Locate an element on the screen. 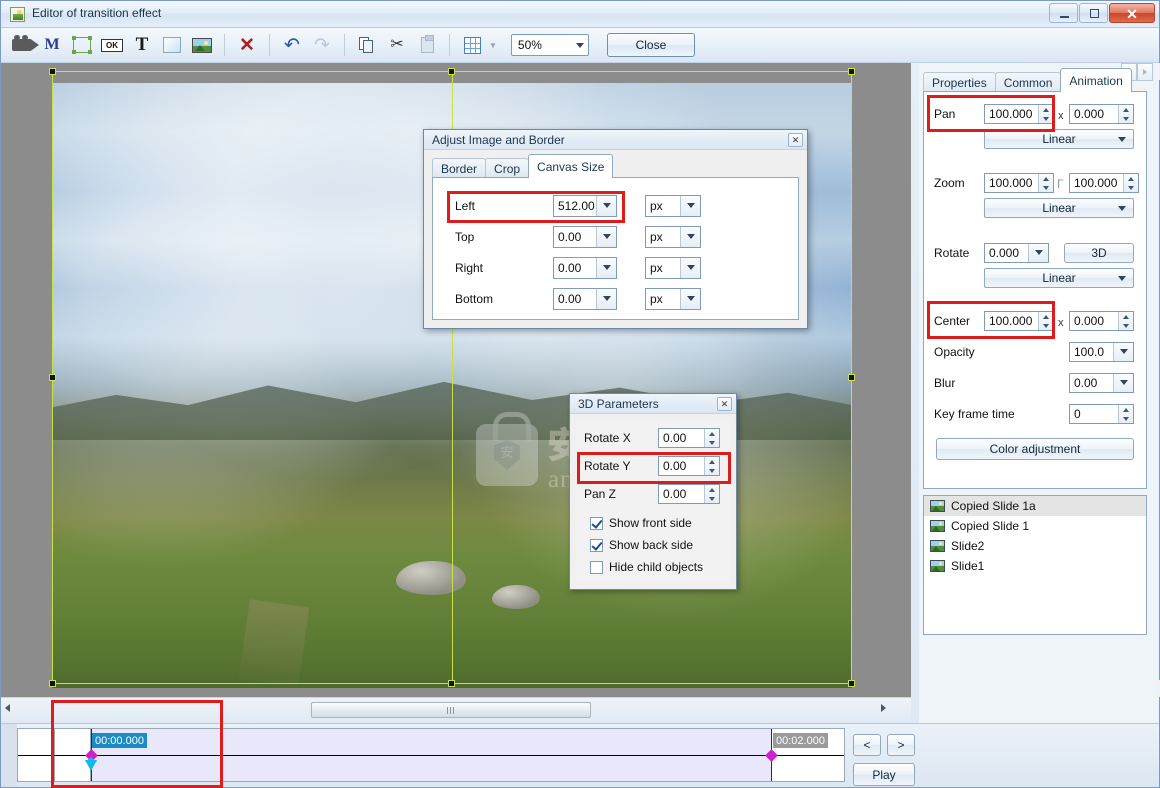 The width and height of the screenshot is (1160, 788). canvas-horizontal-scrollbar is located at coordinates (456, 709).